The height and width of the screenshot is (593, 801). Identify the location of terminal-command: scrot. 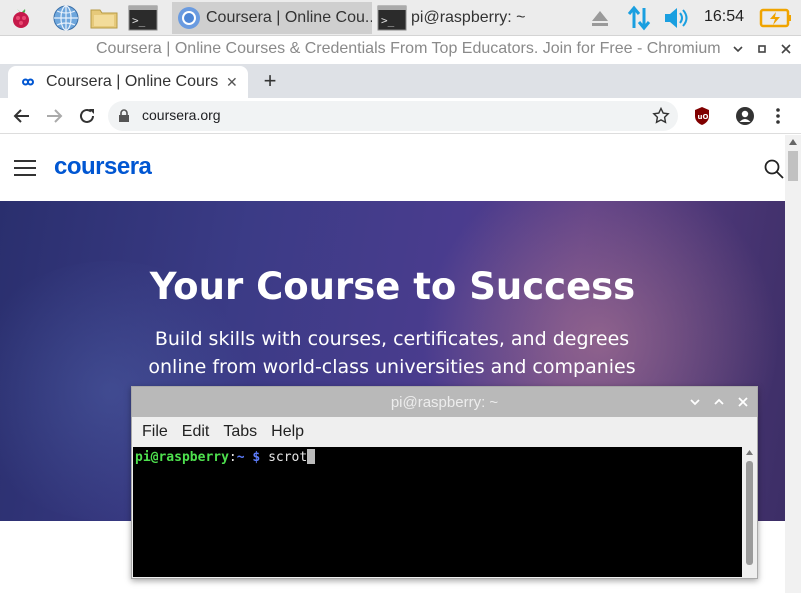
(288, 457).